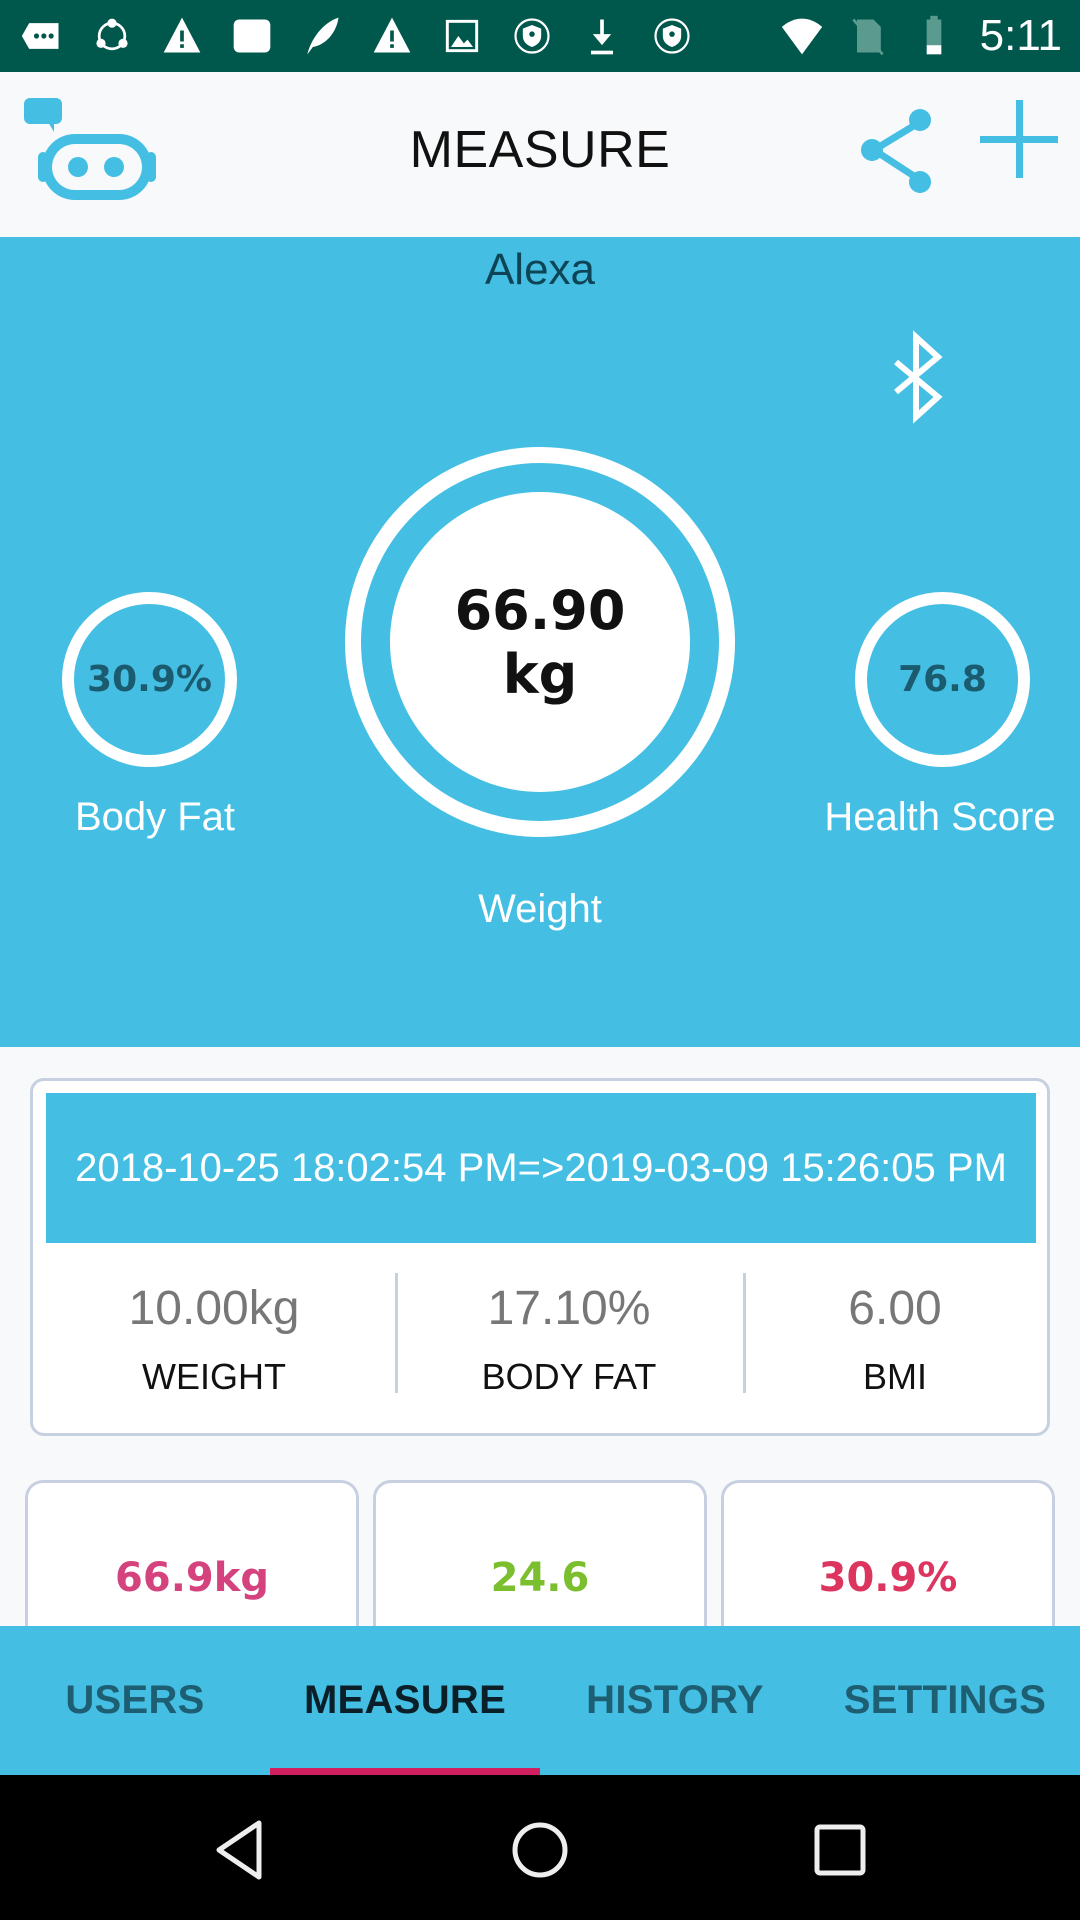 The image size is (1080, 1920). What do you see at coordinates (569, 1376) in the screenshot?
I see `stat-label: BODY FAT` at bounding box center [569, 1376].